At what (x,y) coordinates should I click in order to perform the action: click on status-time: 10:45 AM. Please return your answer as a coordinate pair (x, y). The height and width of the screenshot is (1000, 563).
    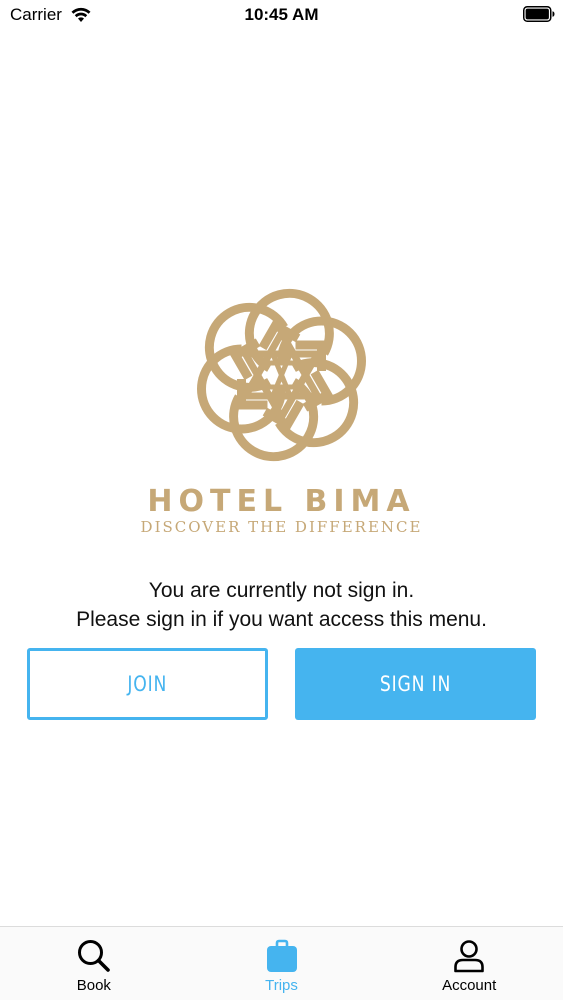
    Looking at the image, I should click on (281, 14).